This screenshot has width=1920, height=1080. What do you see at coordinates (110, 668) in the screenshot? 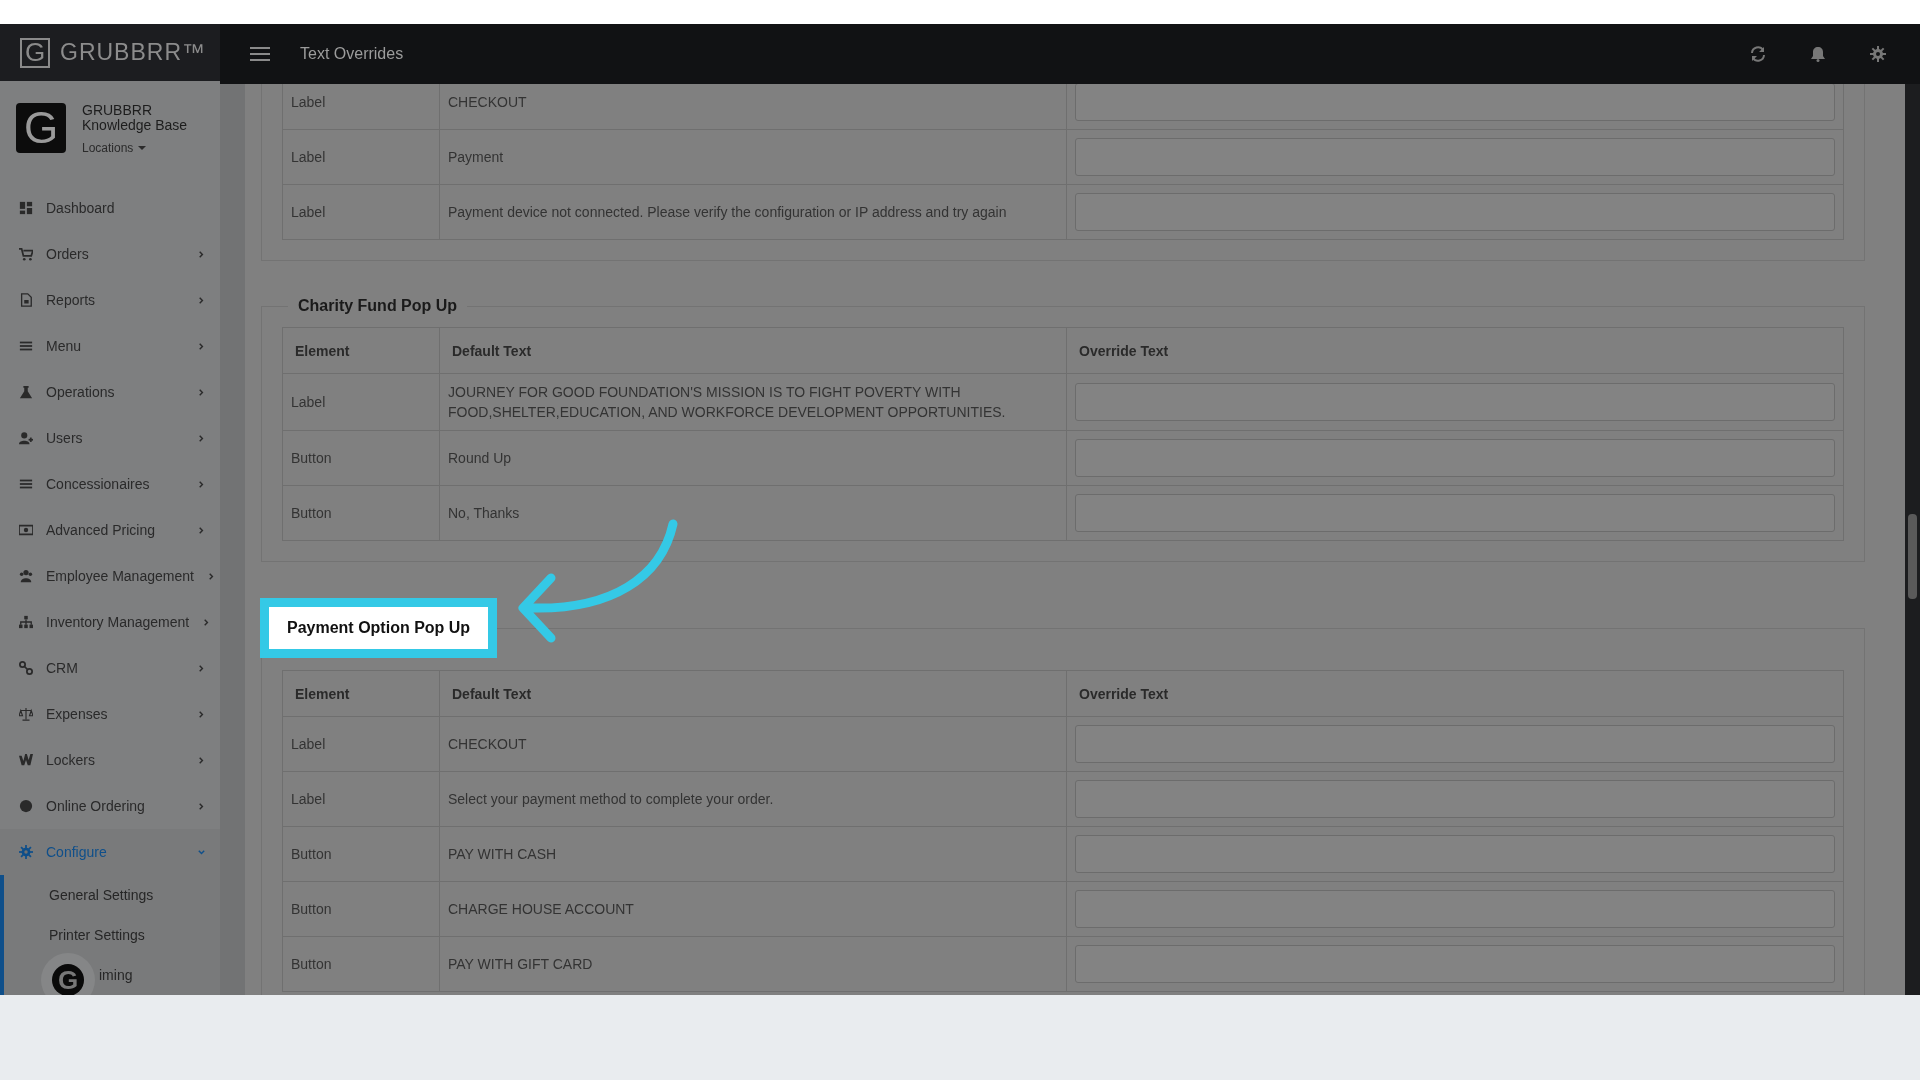
I see `sidebar-item: CRM` at bounding box center [110, 668].